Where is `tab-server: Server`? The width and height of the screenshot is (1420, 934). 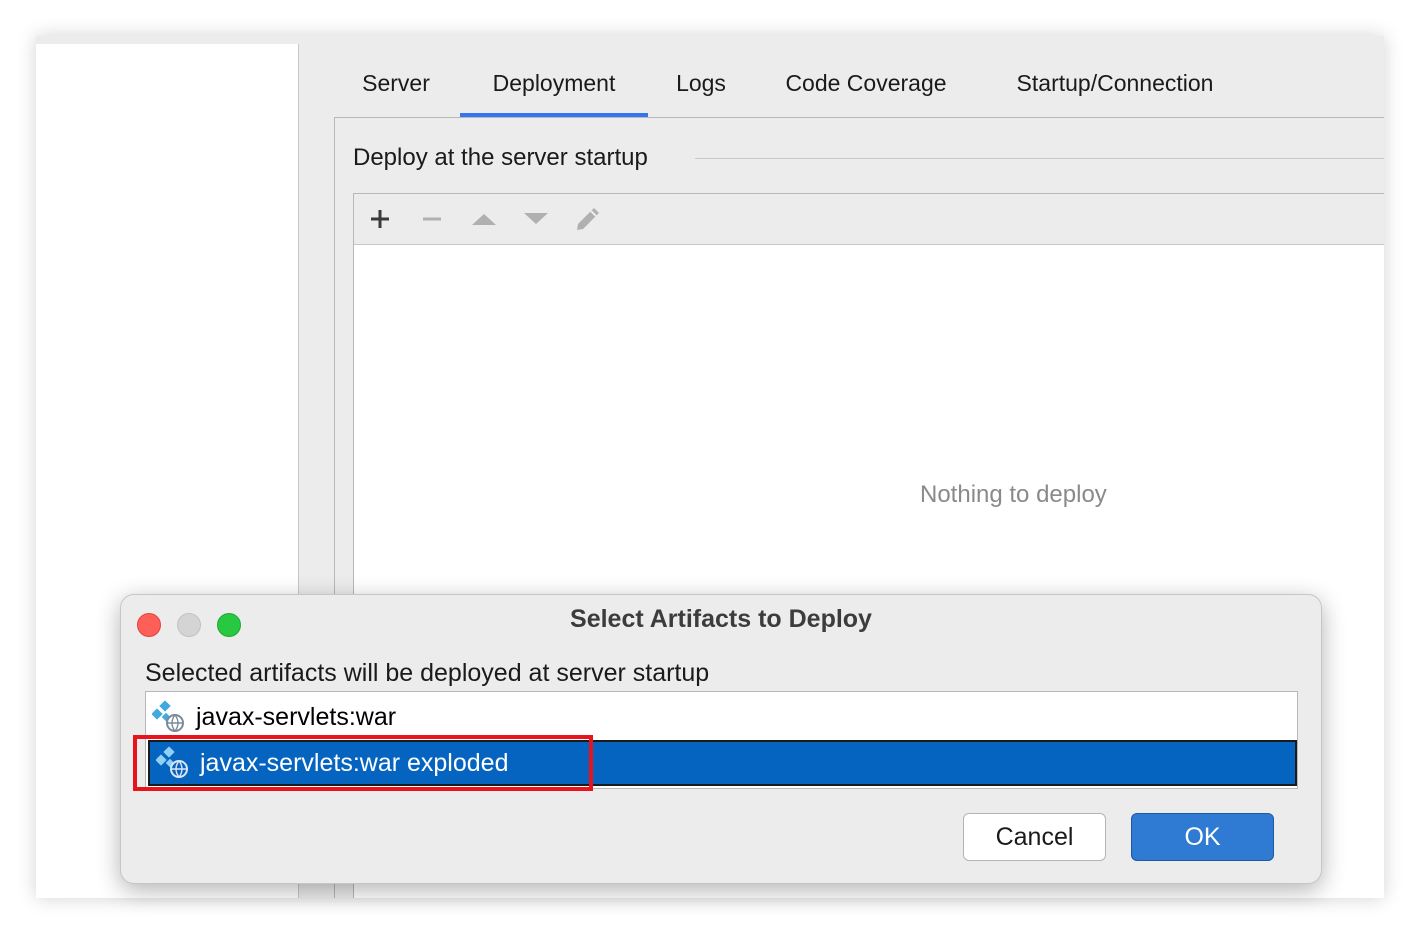
tab-server: Server is located at coordinates (396, 92).